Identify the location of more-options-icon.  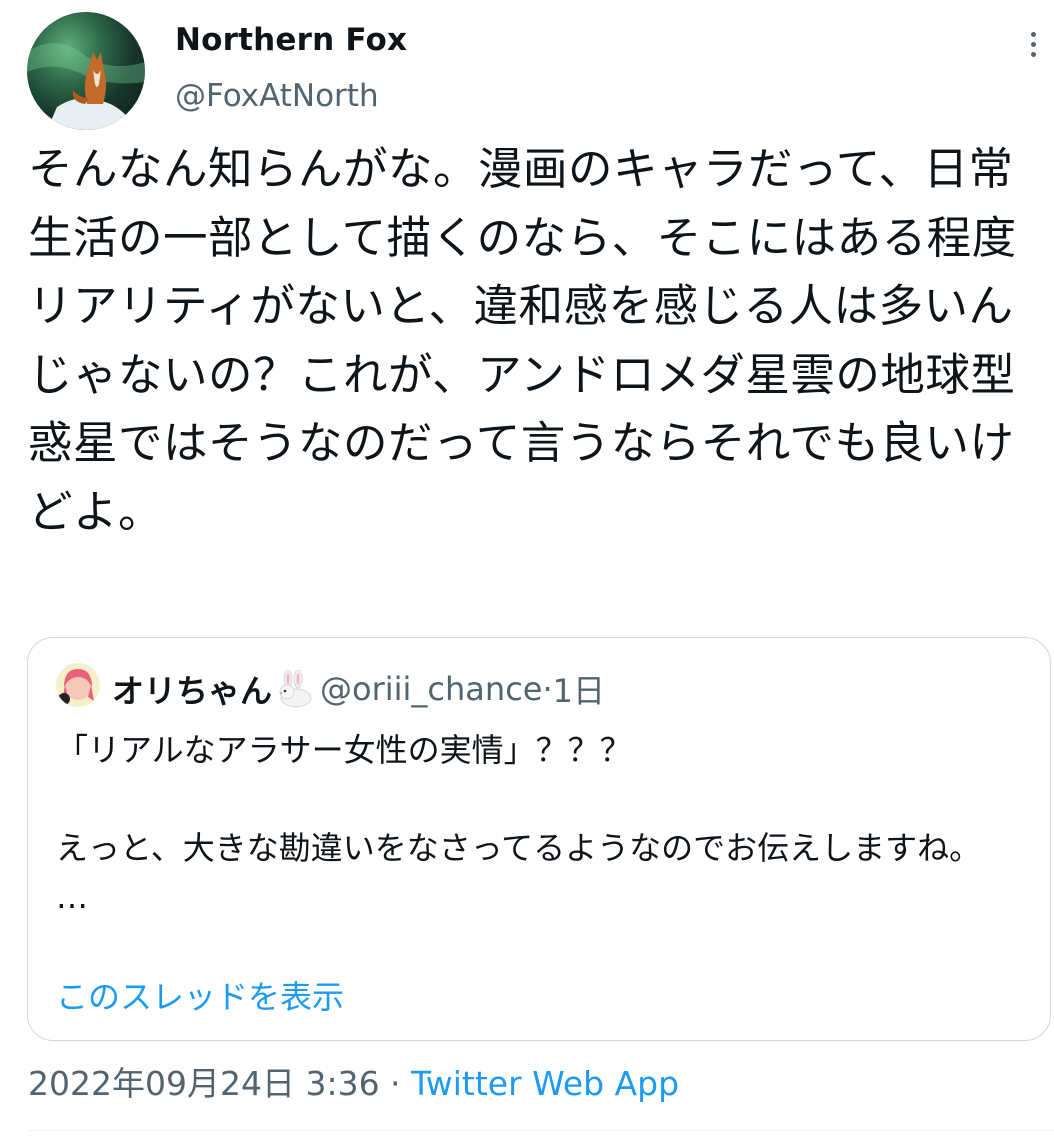
(1033, 47).